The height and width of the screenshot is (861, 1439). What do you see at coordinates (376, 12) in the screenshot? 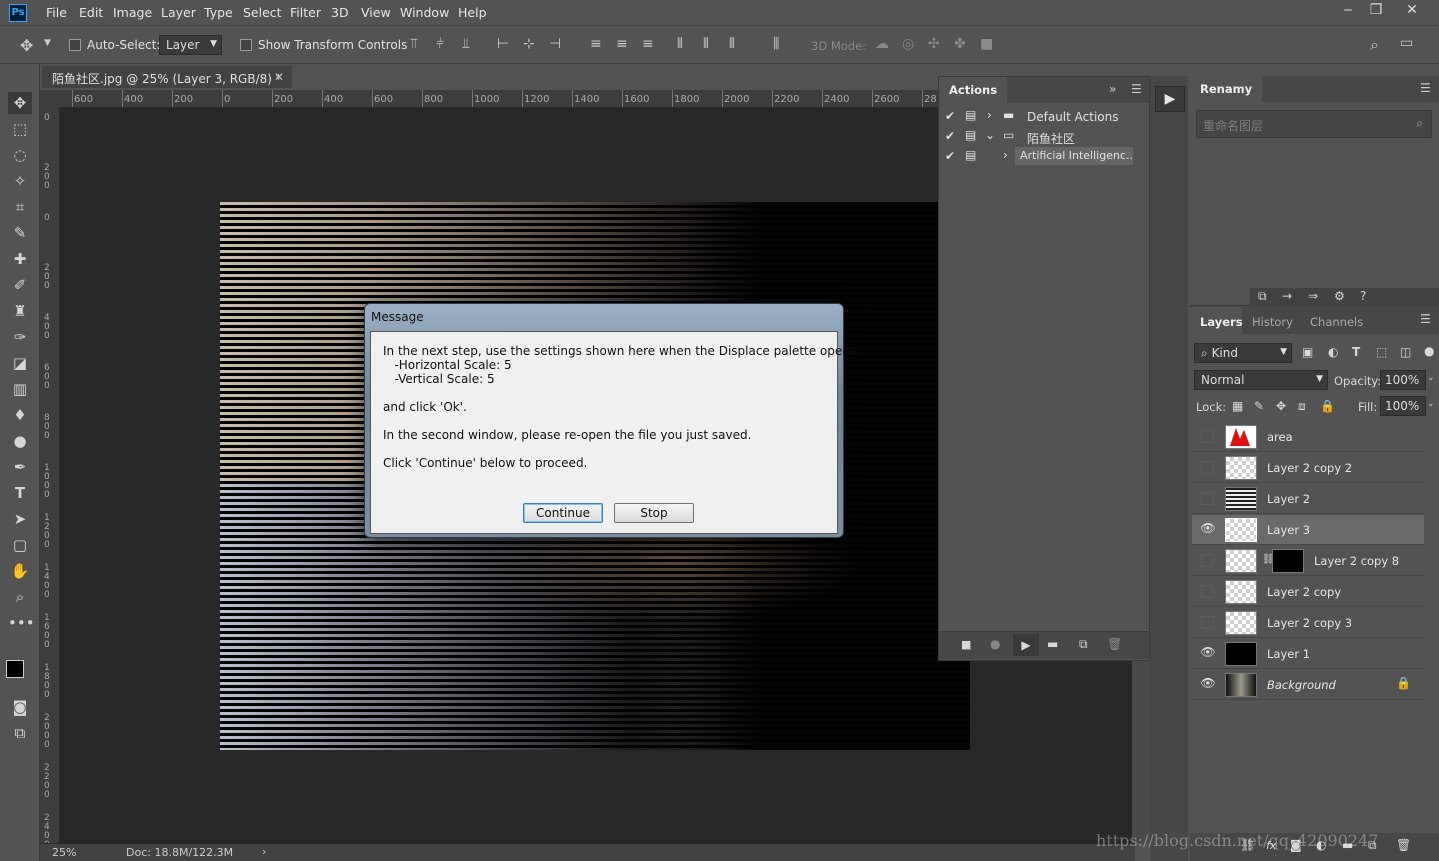
I see `menu-view: View` at bounding box center [376, 12].